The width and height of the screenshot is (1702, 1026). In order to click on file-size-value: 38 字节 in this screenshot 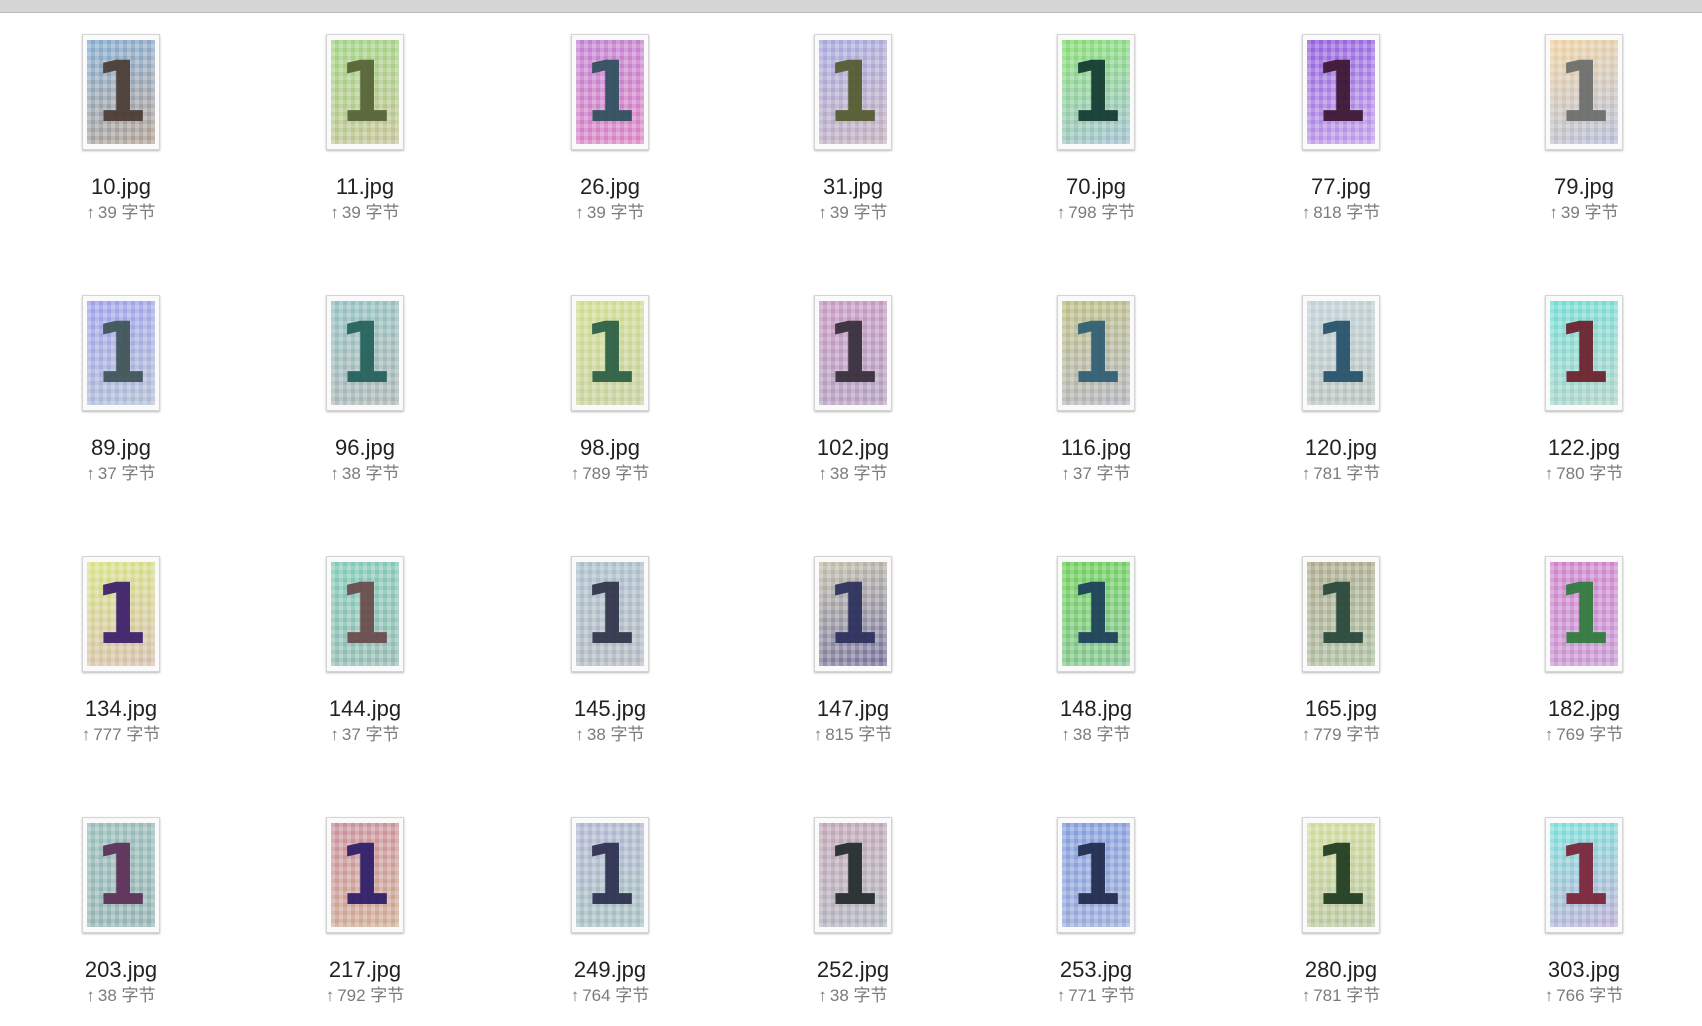, I will do `click(858, 473)`.